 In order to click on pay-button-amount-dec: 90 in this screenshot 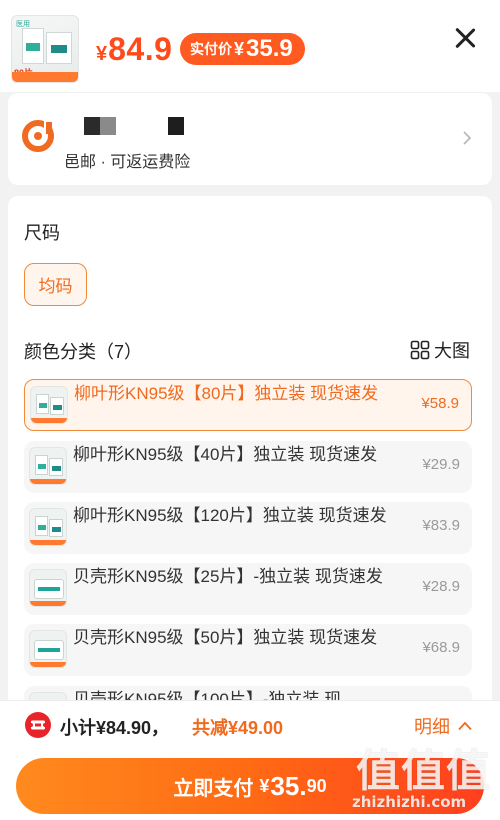, I will do `click(316, 785)`.